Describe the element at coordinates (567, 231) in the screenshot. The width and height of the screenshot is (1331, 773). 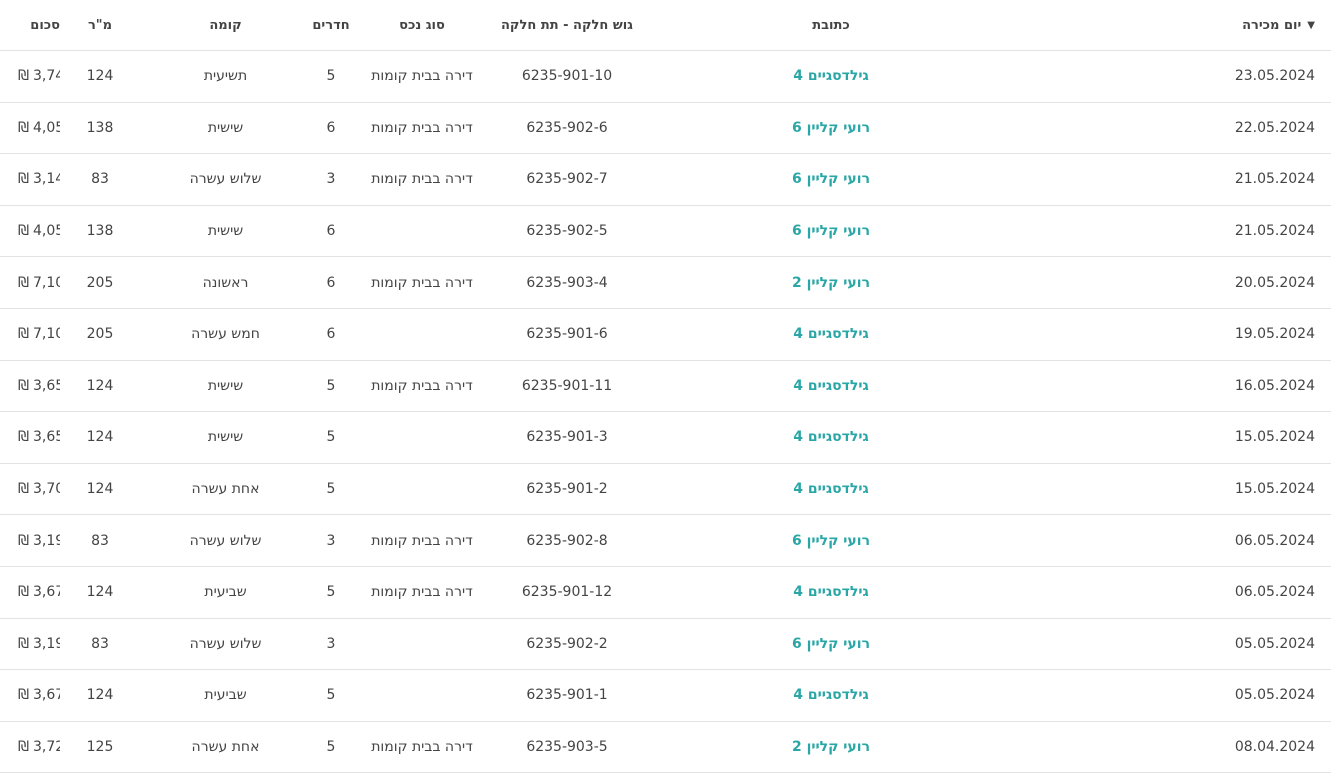
I see `block-parcel: 6235-902-5` at that location.